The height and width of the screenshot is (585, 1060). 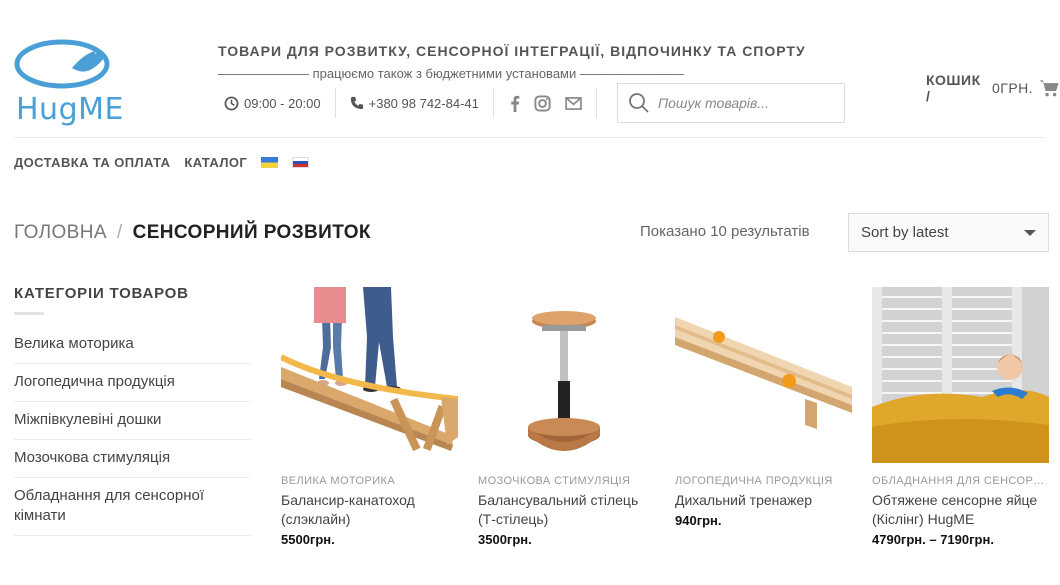 I want to click on product-name: Балансир-канатоход (слэклайн), so click(x=369, y=510).